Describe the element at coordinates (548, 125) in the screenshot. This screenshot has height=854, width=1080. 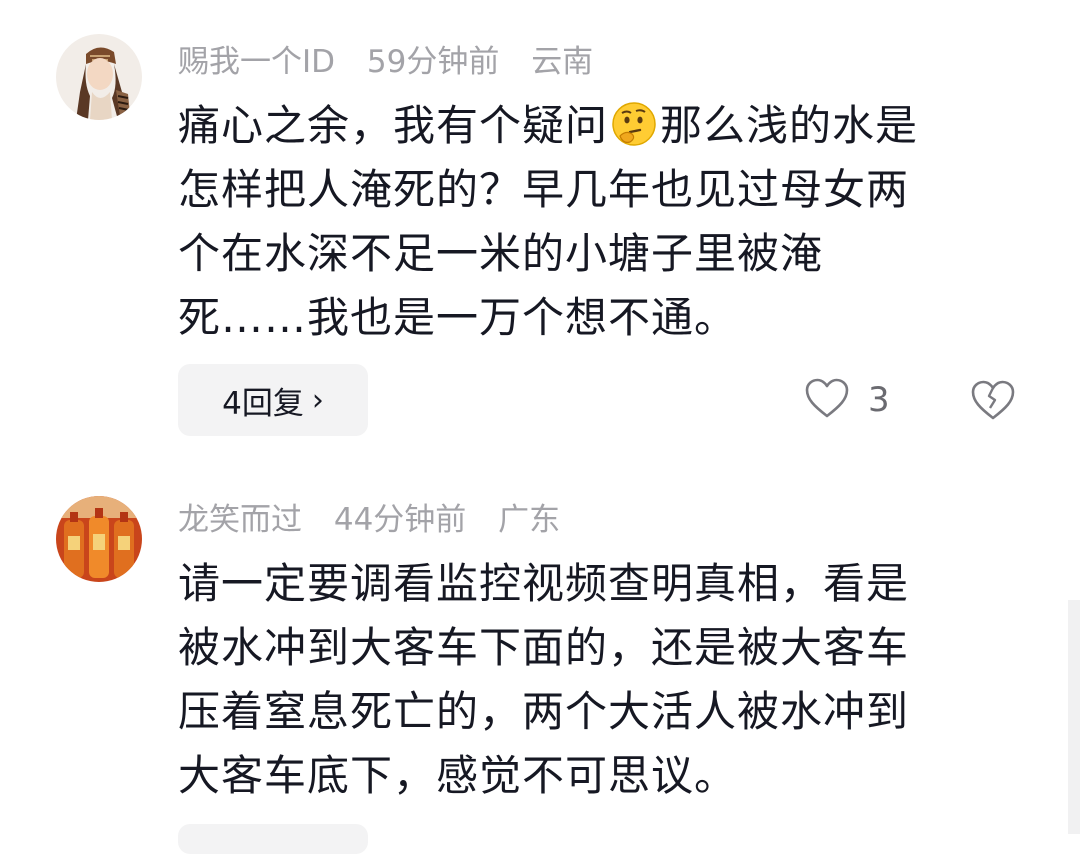
I see `comment-line: 痛心之余，我有个疑问 那么浅的水是` at that location.